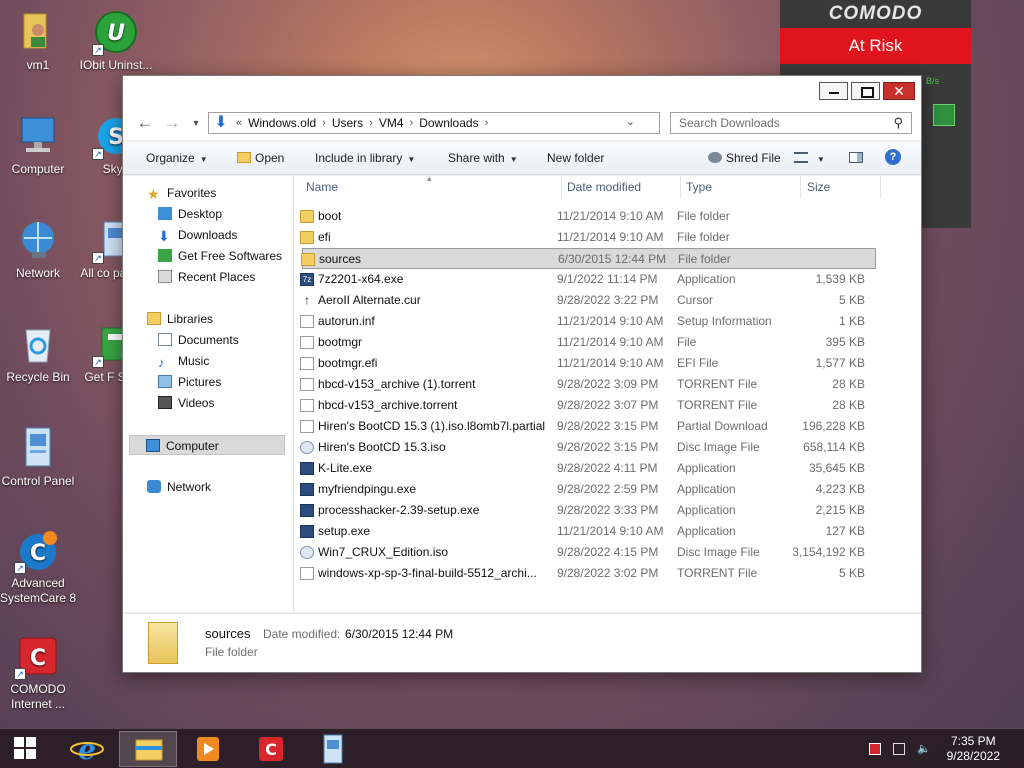 The width and height of the screenshot is (1024, 768). I want to click on clock: 7:35 PM 9/28/2022, so click(973, 749).